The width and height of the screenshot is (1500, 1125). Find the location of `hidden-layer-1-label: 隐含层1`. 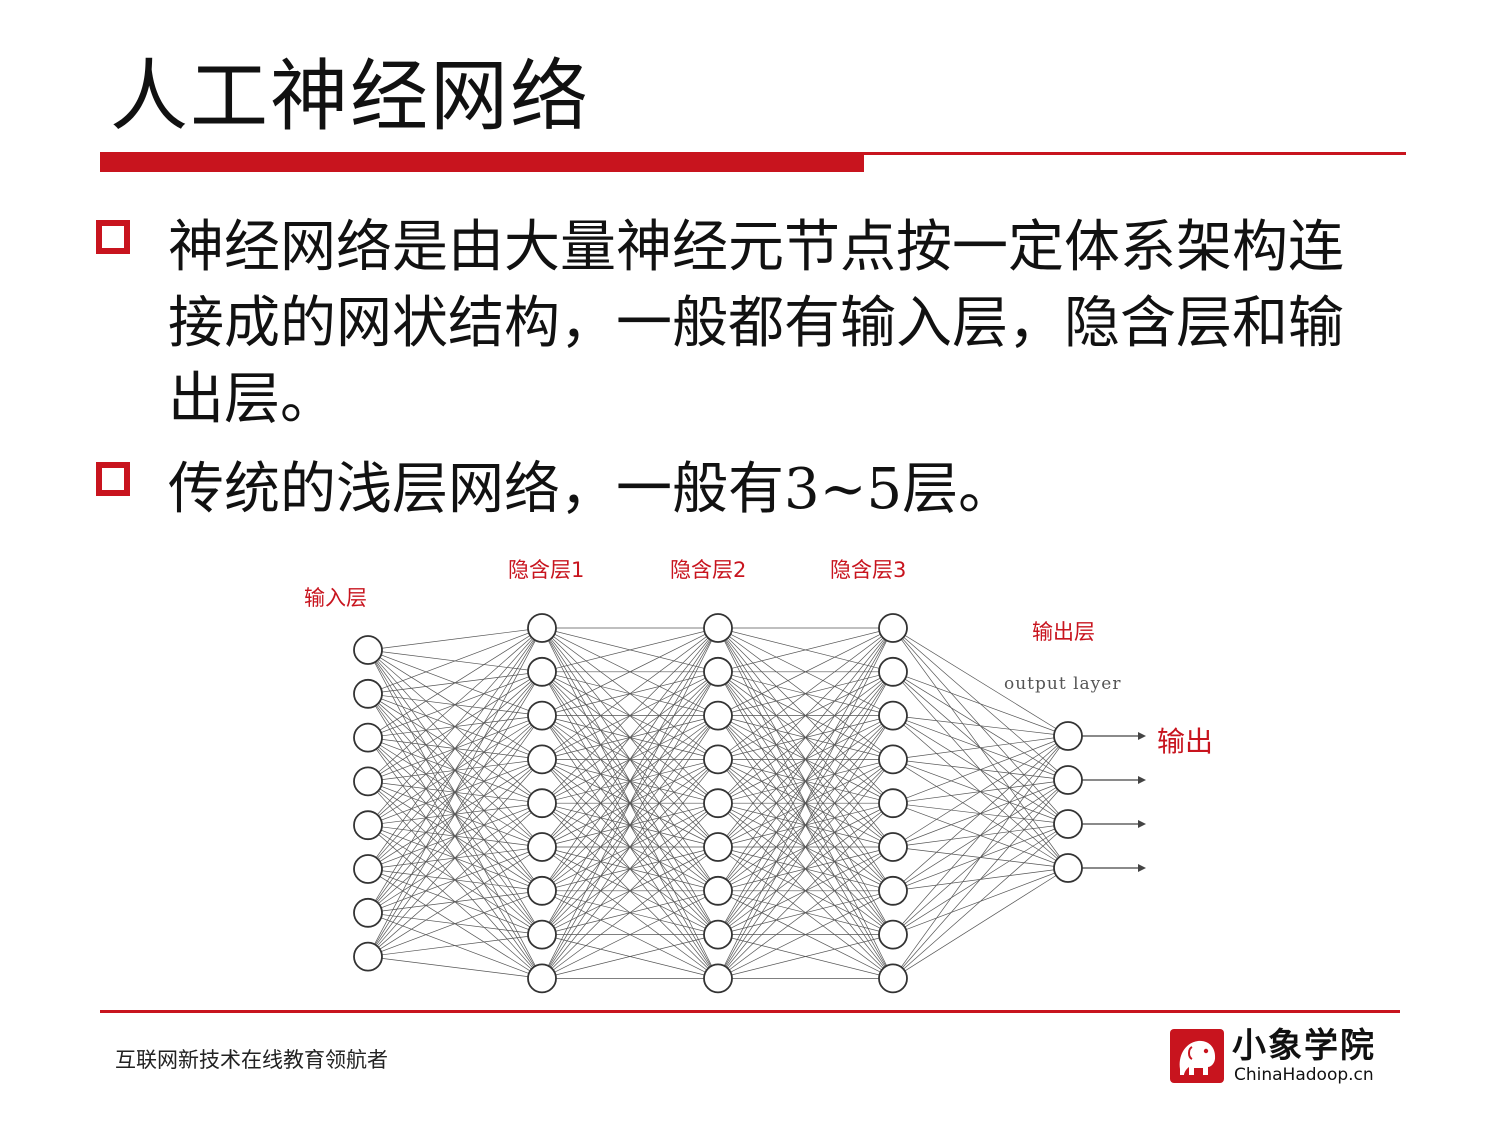

hidden-layer-1-label: 隐含层1 is located at coordinates (546, 570).